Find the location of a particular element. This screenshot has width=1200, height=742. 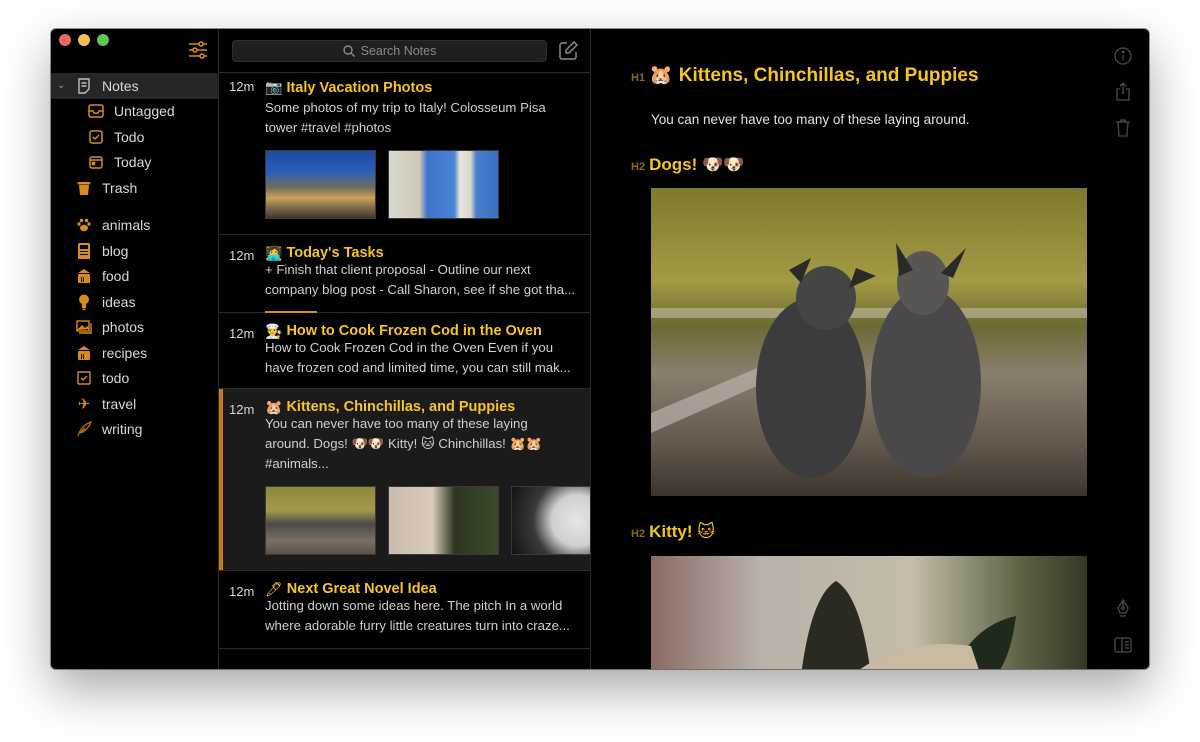

search-placeholder: Search Notes is located at coordinates (398, 50).